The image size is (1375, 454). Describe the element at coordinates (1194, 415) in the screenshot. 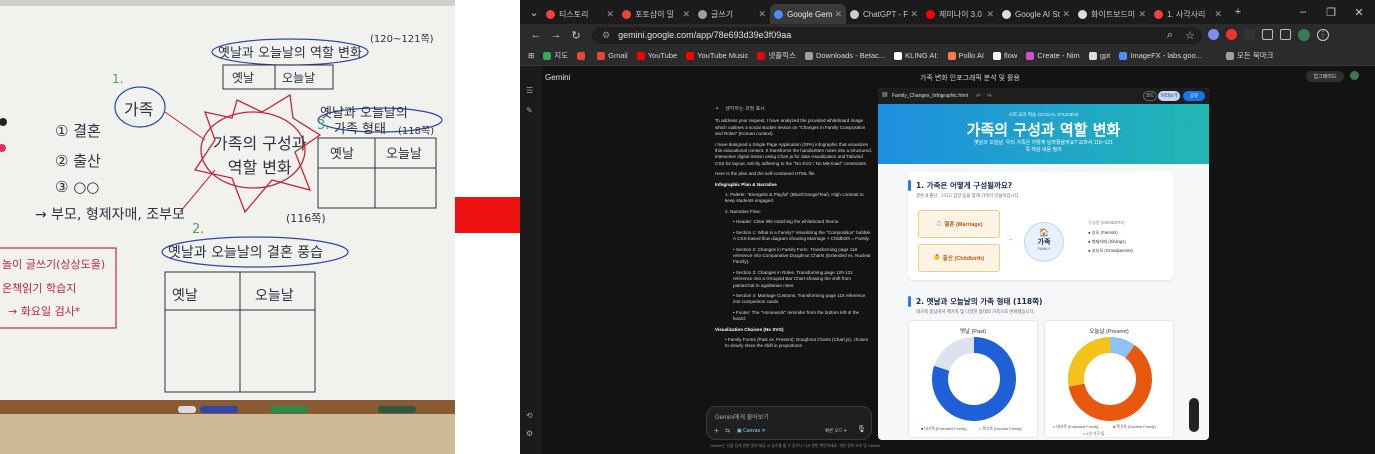

I see `floating-toolbar` at that location.